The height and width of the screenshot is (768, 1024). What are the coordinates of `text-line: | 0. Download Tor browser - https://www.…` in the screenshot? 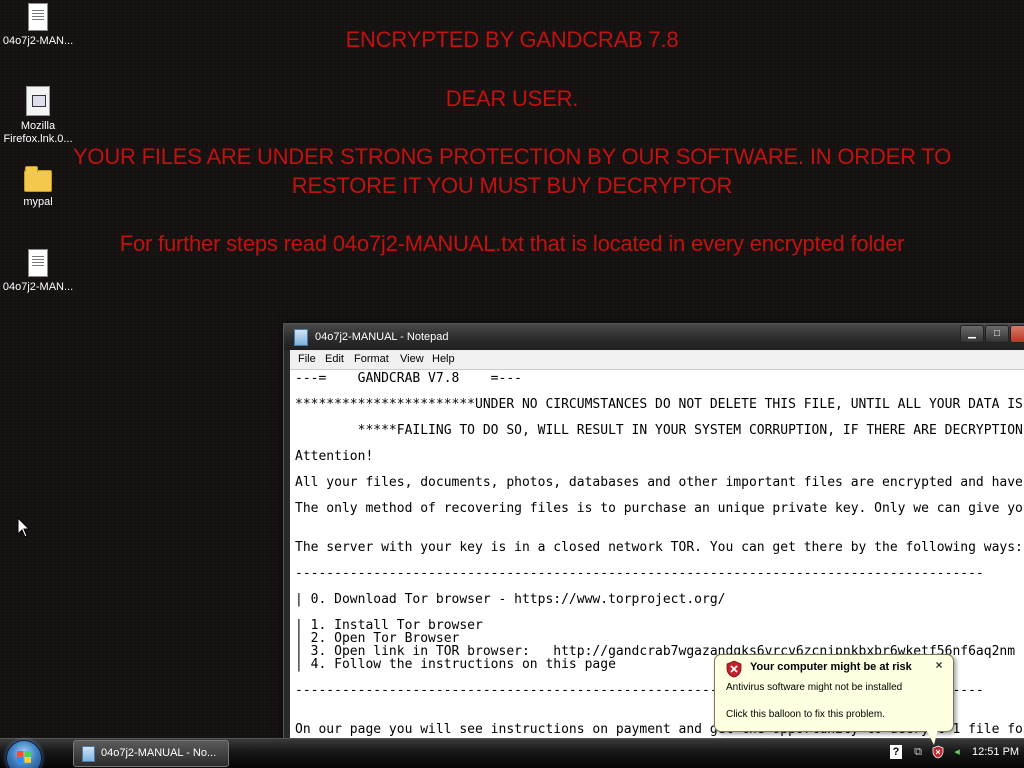 It's located at (510, 599).